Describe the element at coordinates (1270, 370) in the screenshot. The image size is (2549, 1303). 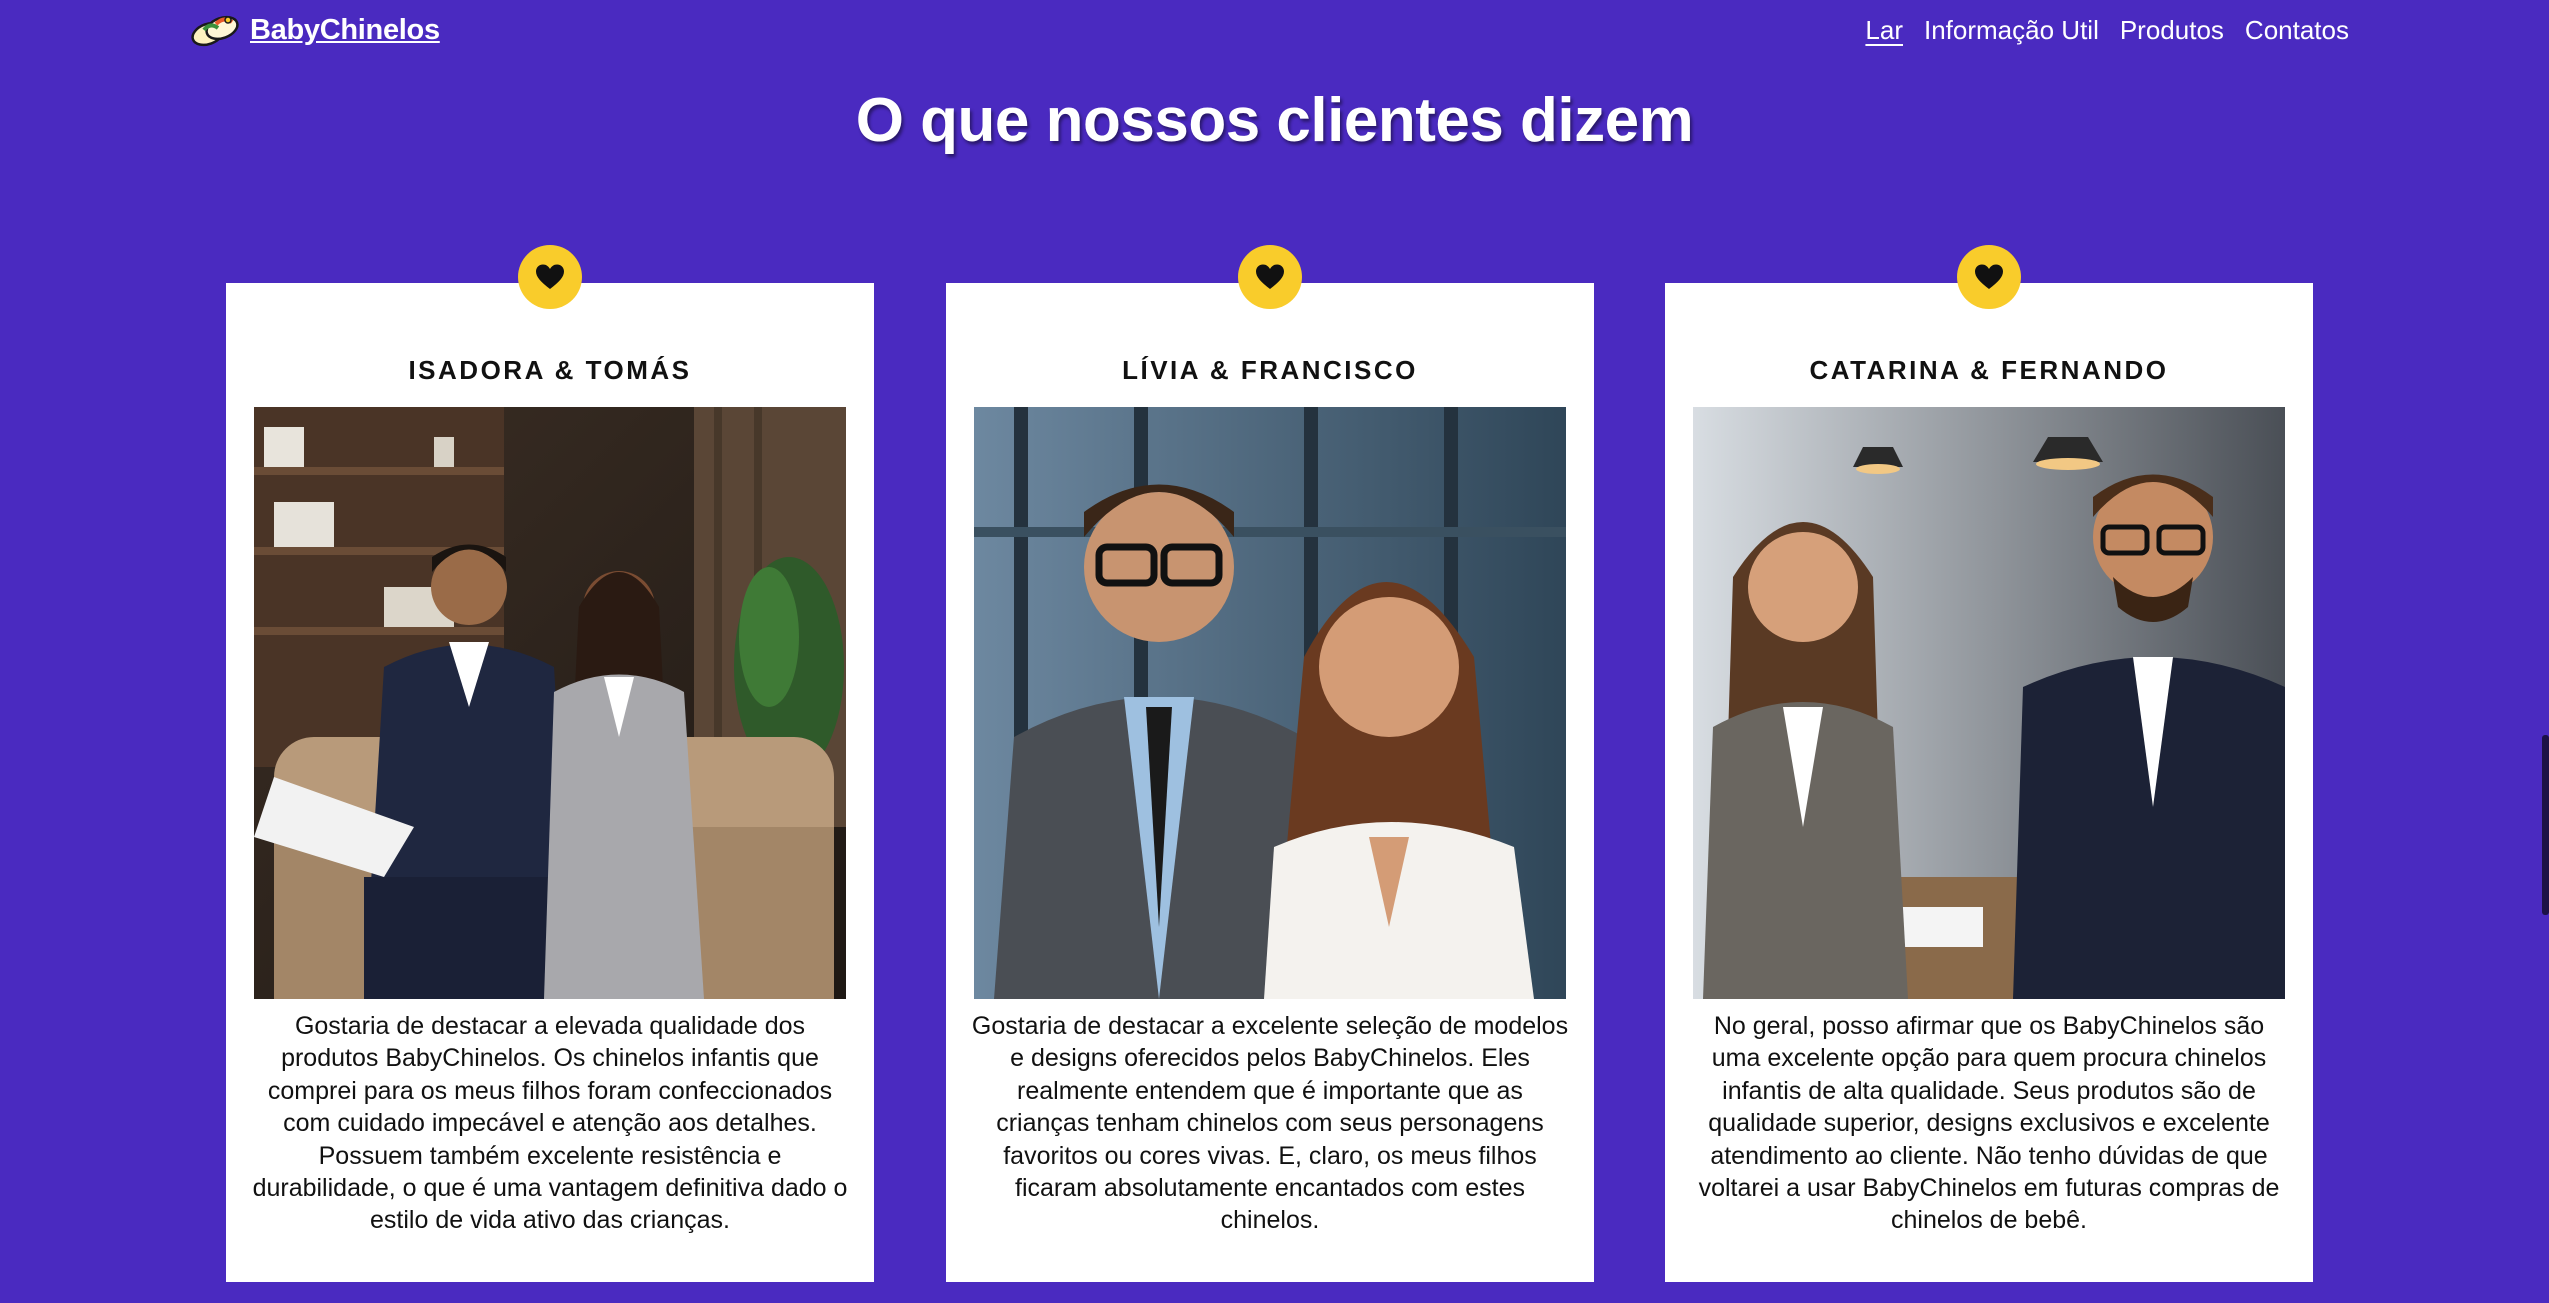
I see `testimonial-name: LÍVIA & FRANCISCO` at that location.